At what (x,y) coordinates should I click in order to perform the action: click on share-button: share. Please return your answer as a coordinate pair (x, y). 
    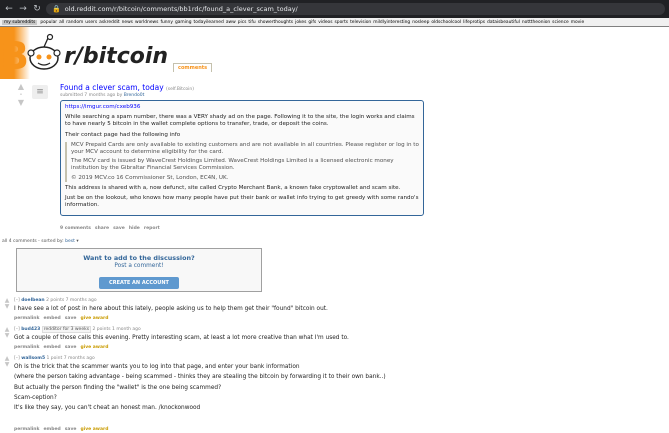
    Looking at the image, I should click on (102, 228).